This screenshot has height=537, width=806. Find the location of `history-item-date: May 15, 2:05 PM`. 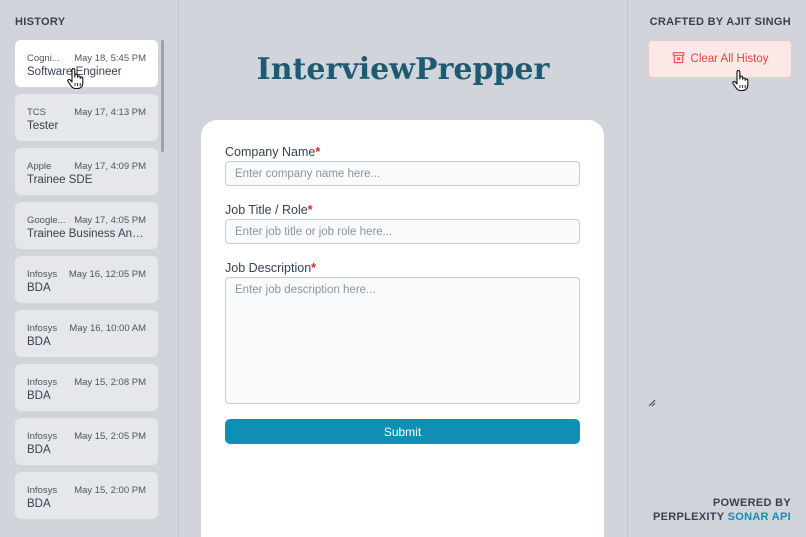

history-item-date: May 15, 2:05 PM is located at coordinates (110, 436).